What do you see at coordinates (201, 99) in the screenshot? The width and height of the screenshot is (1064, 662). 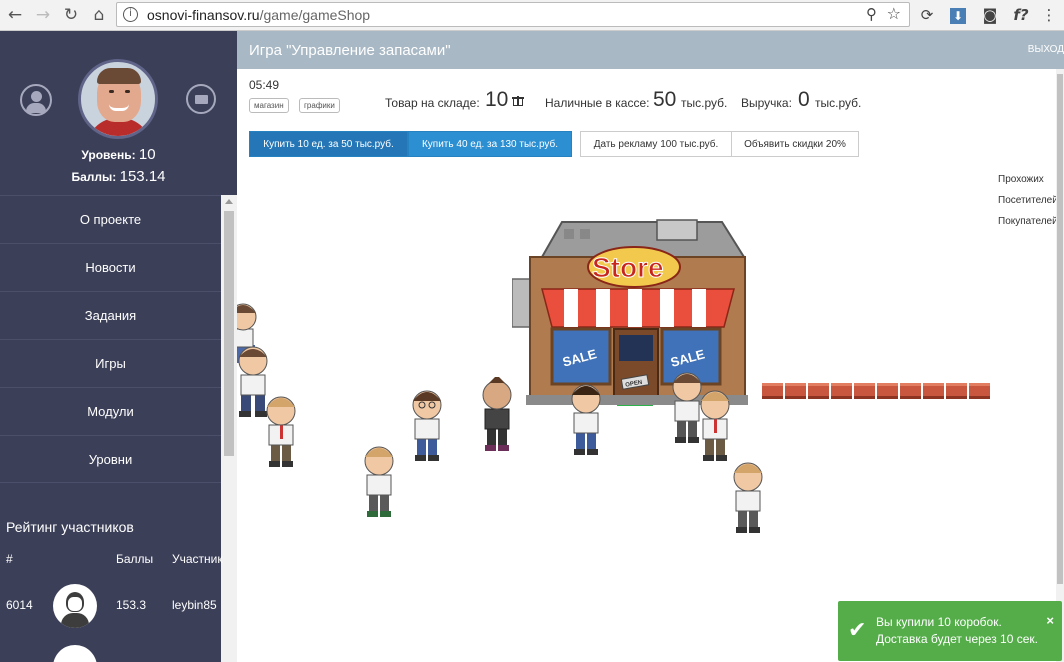 I see `mail-icon` at bounding box center [201, 99].